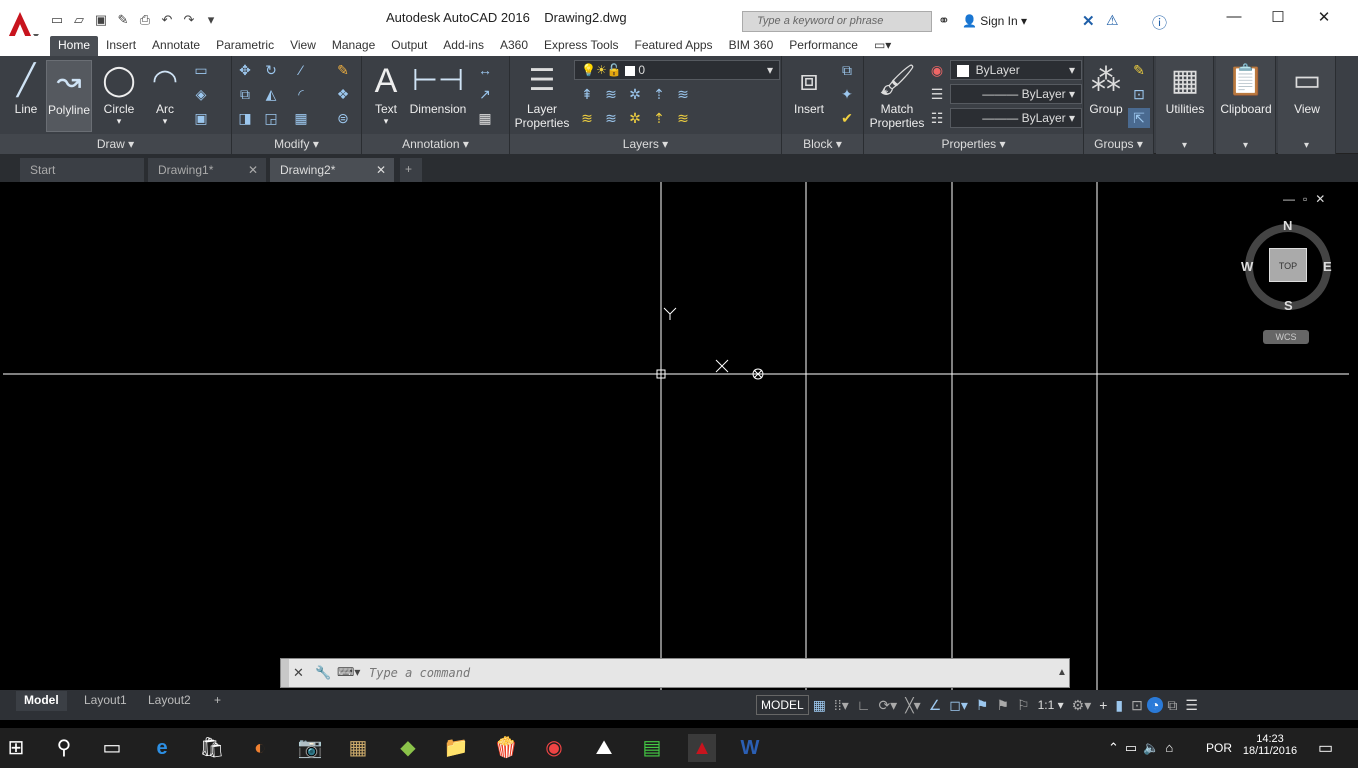 The width and height of the screenshot is (1358, 768). I want to click on clean-screen-icon: ⧉, so click(1172, 705).